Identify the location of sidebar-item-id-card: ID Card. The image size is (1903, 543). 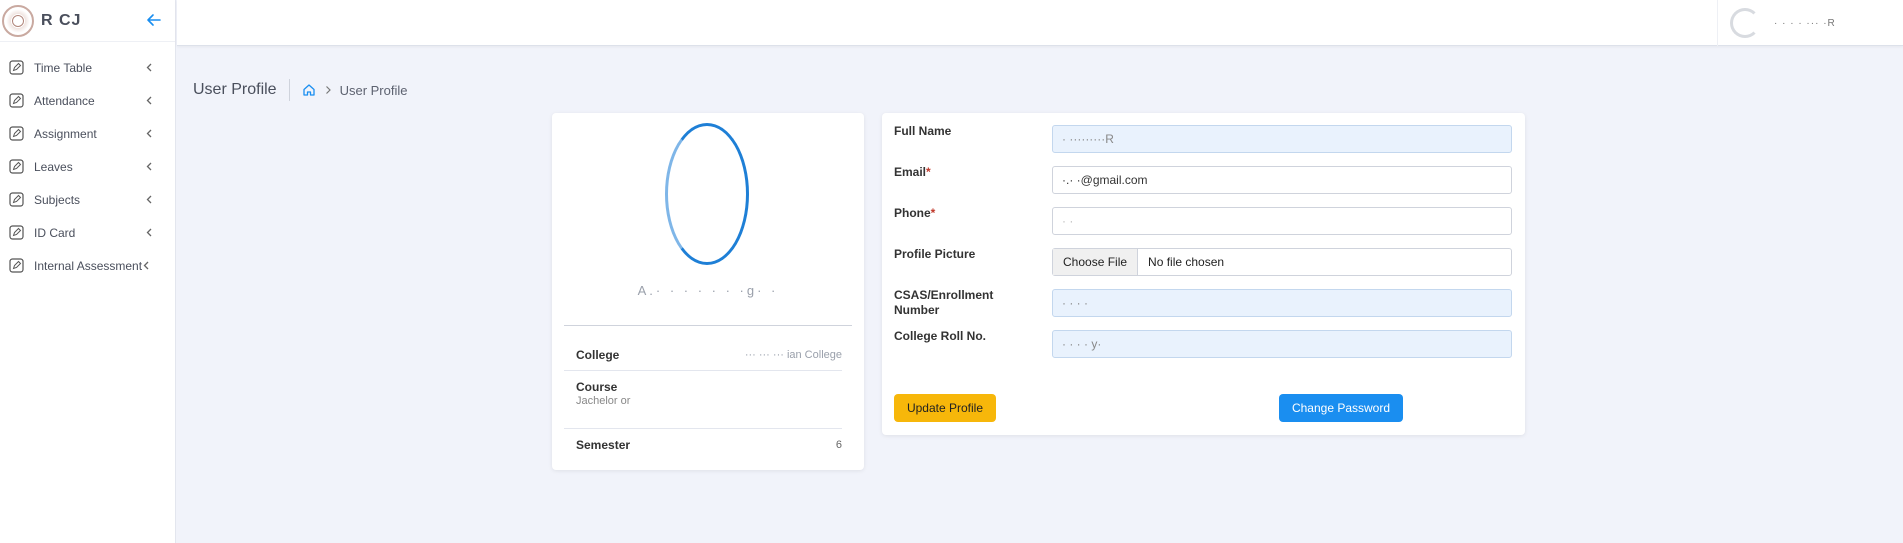
(87, 232).